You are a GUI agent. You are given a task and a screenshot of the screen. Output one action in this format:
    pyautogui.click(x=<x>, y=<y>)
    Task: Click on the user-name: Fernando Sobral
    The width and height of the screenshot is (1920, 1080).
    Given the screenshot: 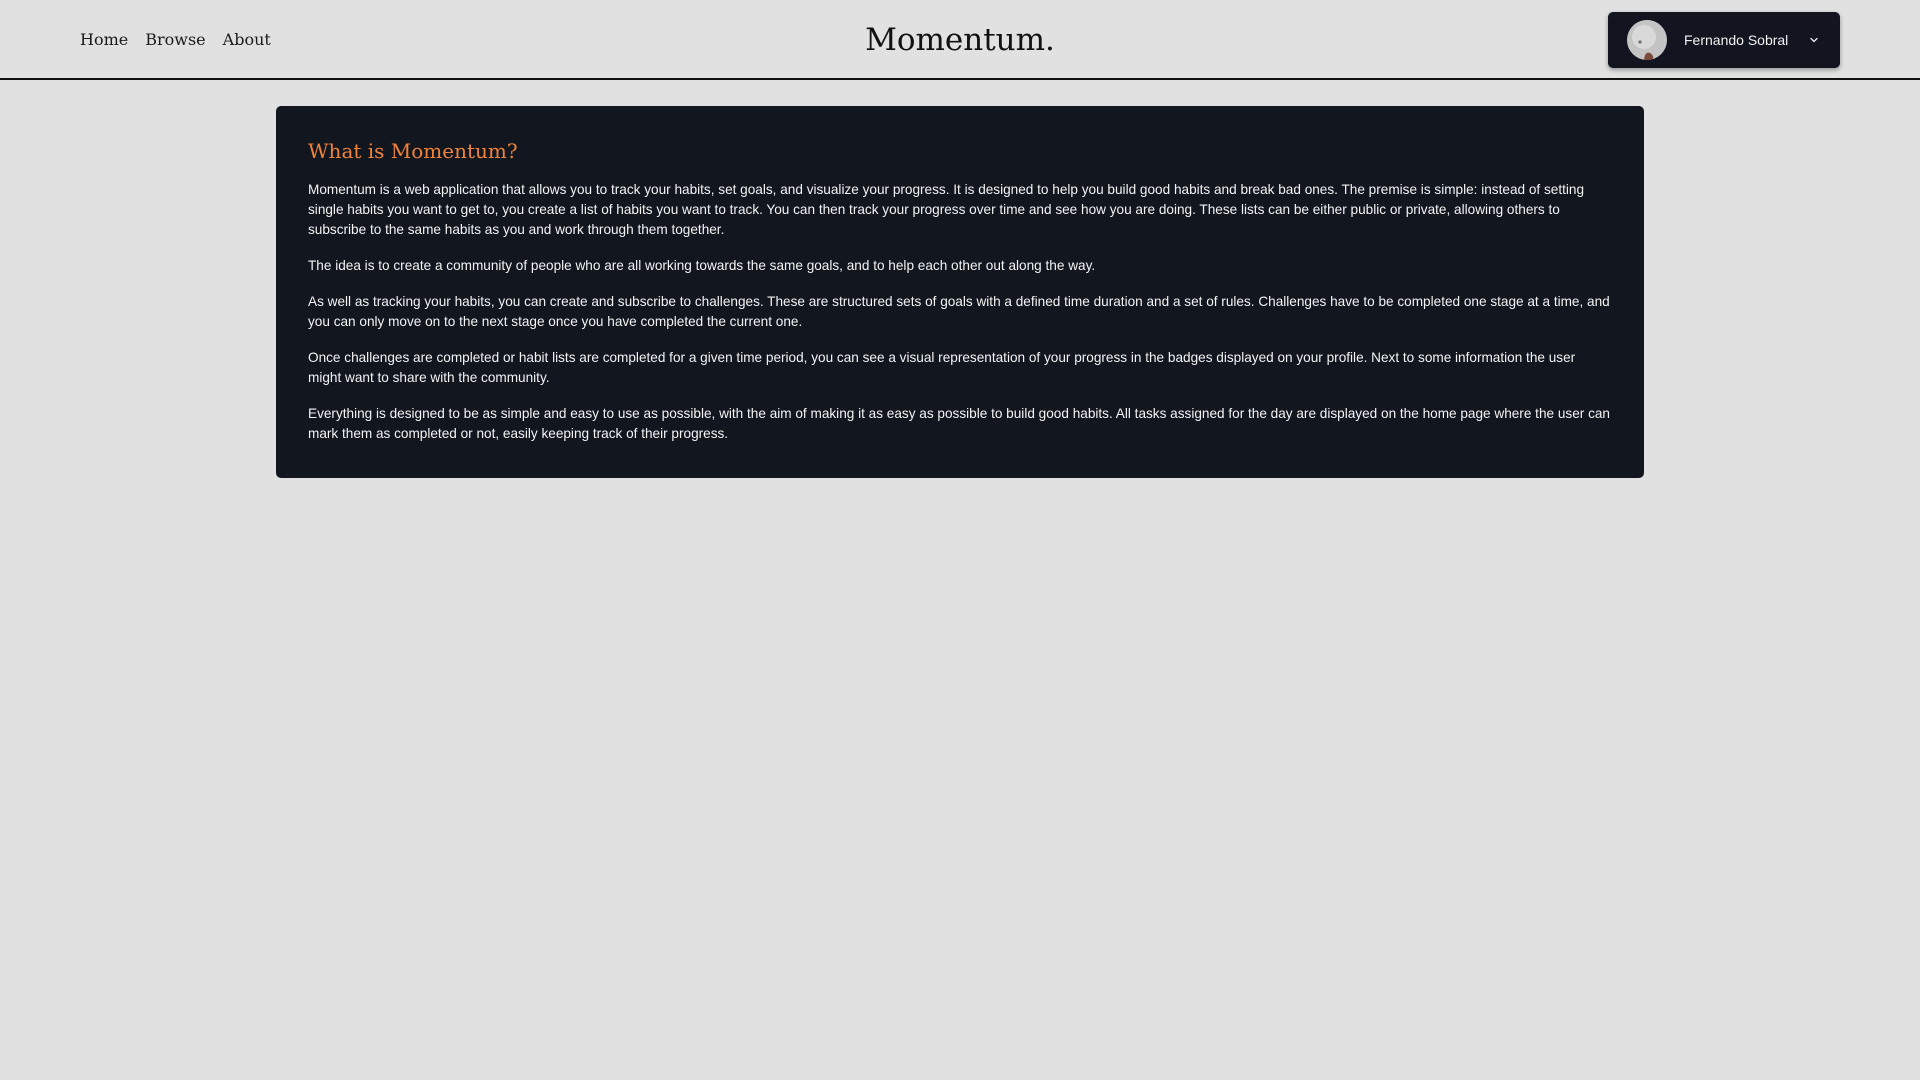 What is the action you would take?
    pyautogui.click(x=1736, y=40)
    